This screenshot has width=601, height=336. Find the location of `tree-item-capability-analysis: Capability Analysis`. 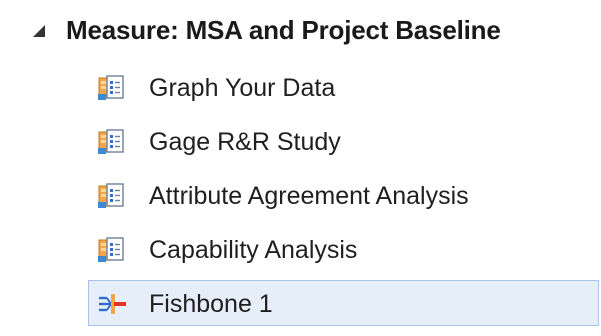

tree-item-capability-analysis: Capability Analysis is located at coordinates (335, 249).